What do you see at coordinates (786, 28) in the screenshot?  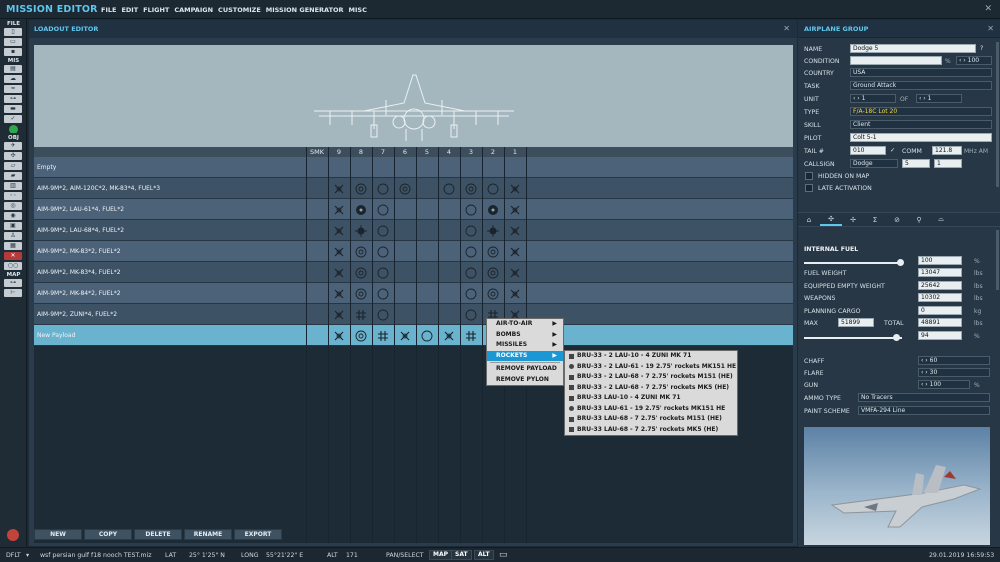 I see `loadout-close-icon: ✕` at bounding box center [786, 28].